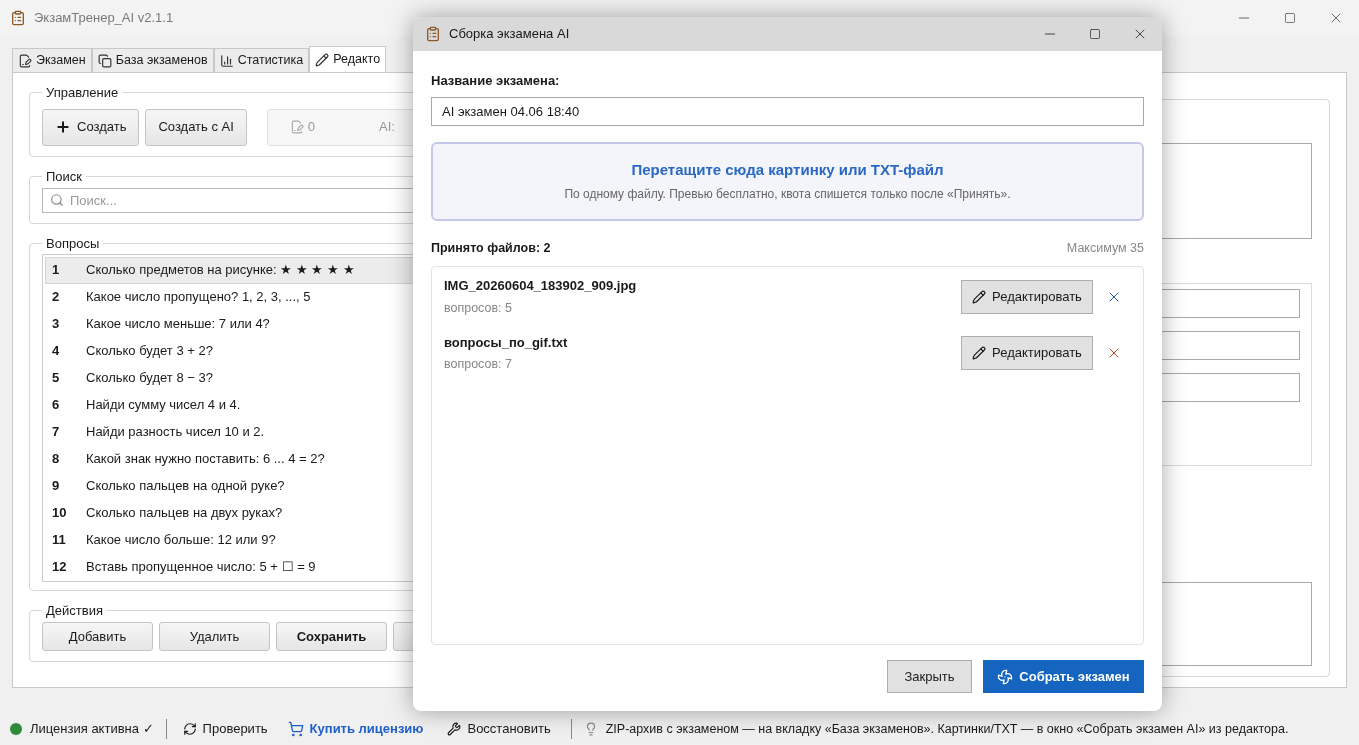  I want to click on question-text: Вставь пропущенное число: 5 + ☐ = 9, so click(201, 567).